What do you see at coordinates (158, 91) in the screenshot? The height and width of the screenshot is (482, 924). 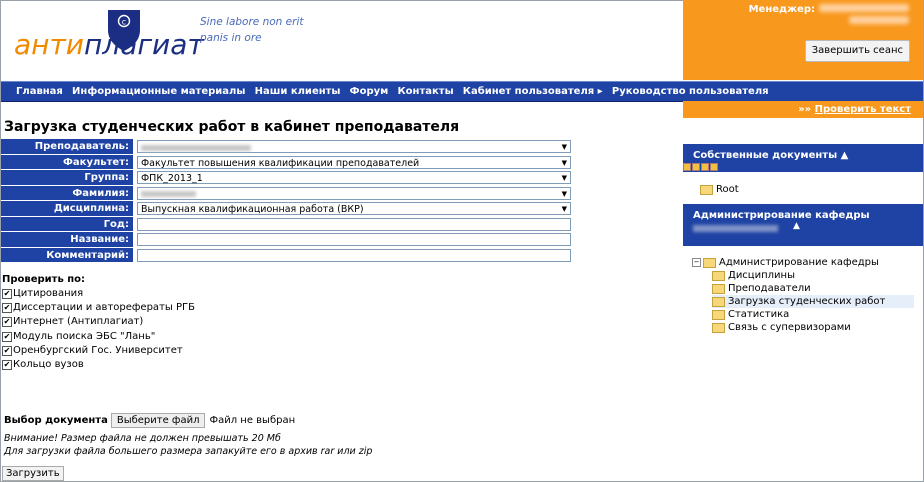 I see `nav-item-info: Информационные материалы` at bounding box center [158, 91].